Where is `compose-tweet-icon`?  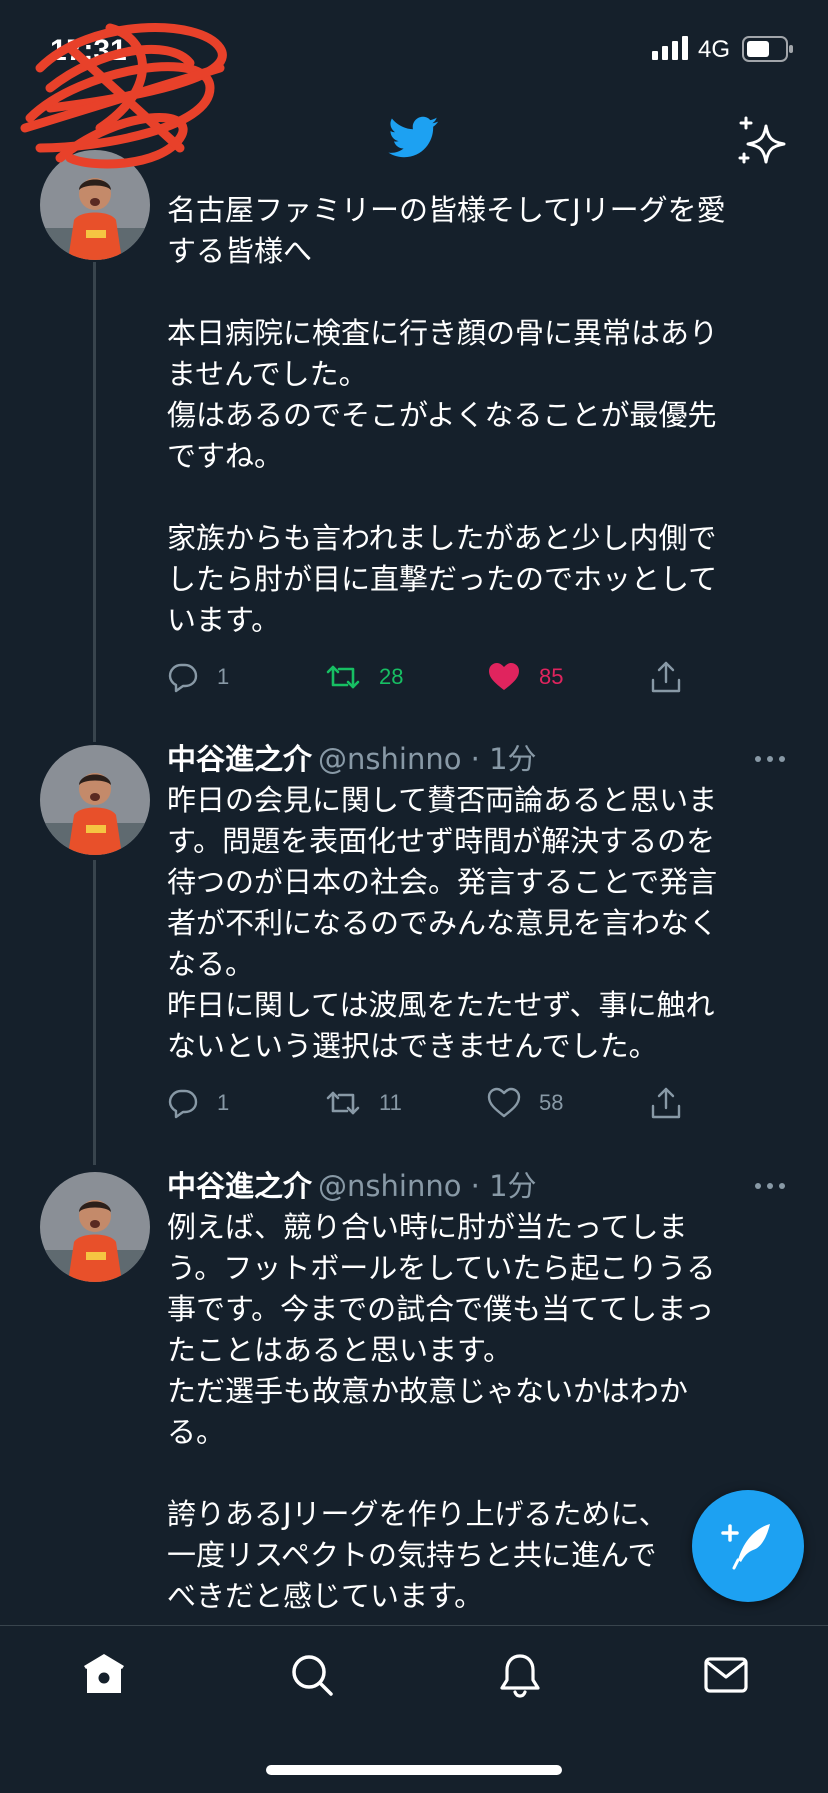
compose-tweet-icon is located at coordinates (745, 1547).